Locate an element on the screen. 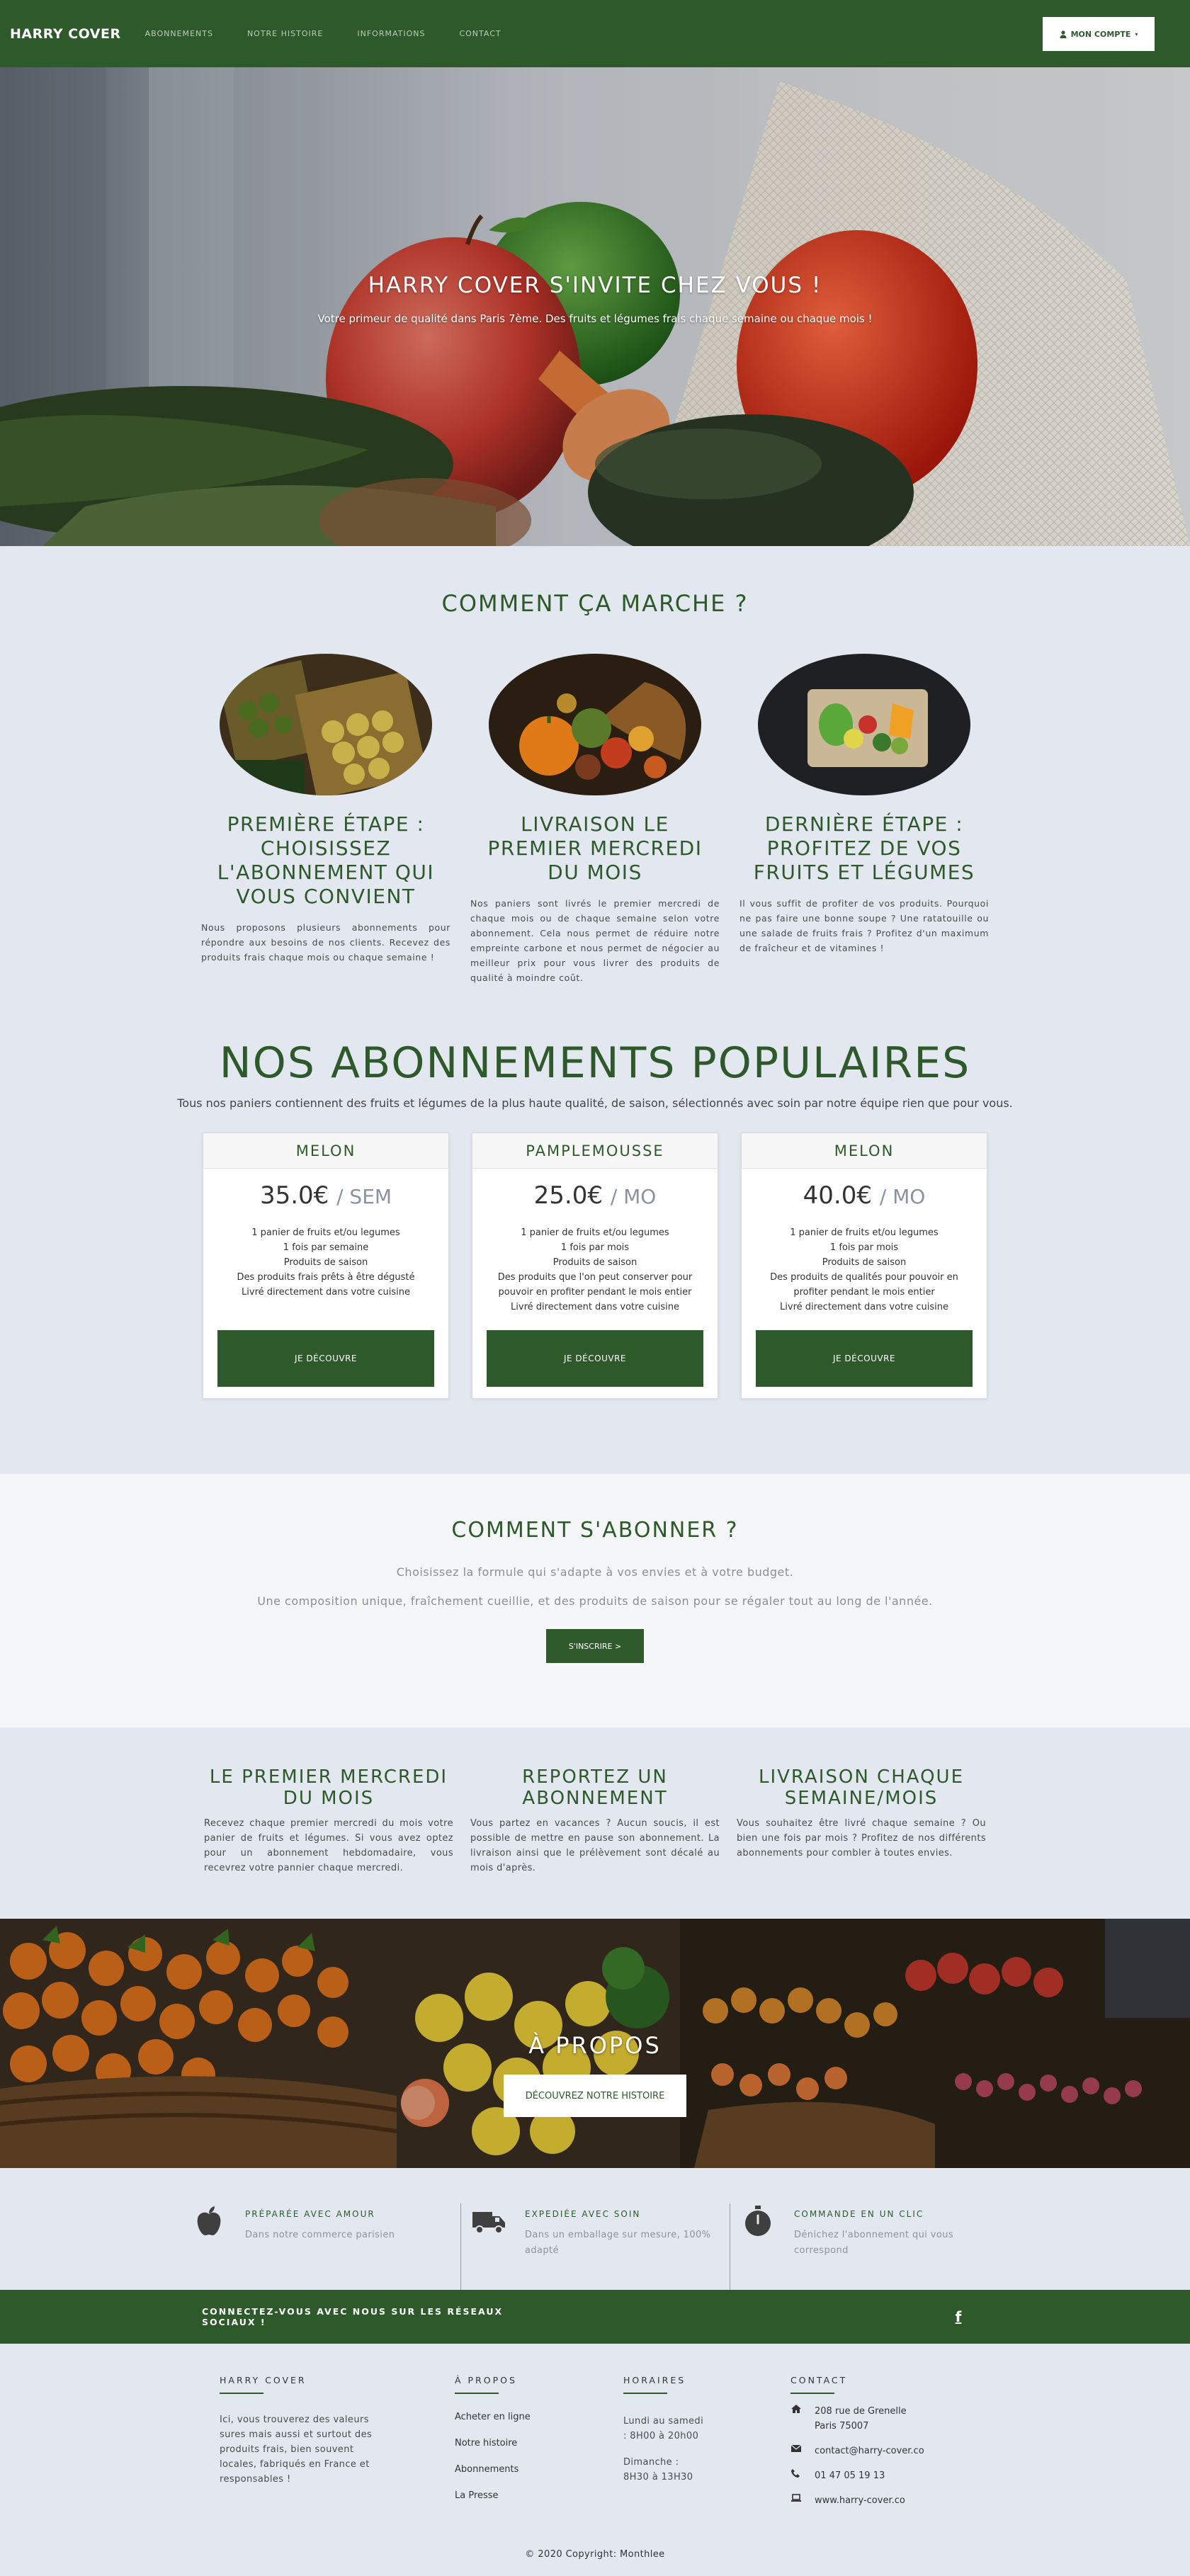 The image size is (1190, 2576). contact-phone: 01 47 05 19 13 is located at coordinates (889, 2475).